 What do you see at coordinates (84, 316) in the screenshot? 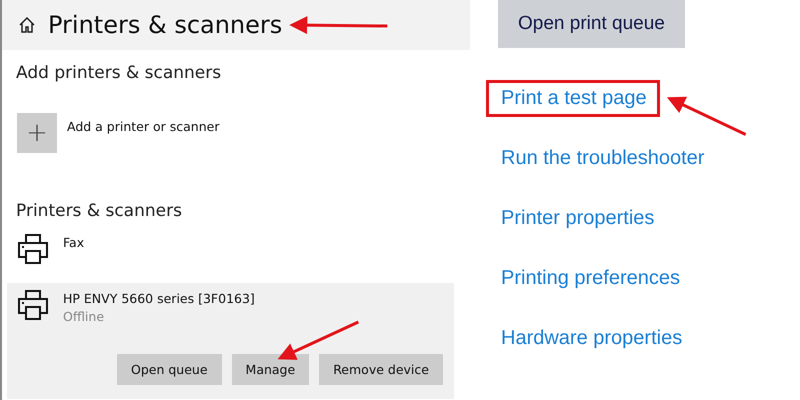
I see `printer-status: Offline` at bounding box center [84, 316].